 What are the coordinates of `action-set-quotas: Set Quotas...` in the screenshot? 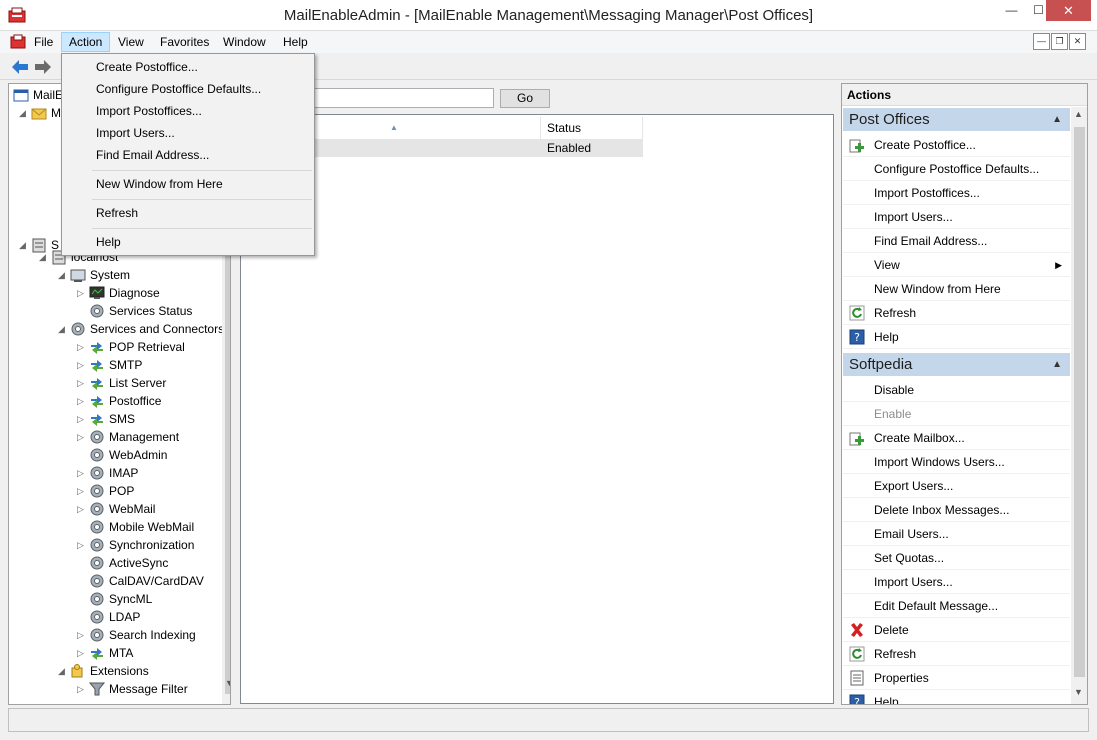 It's located at (956, 558).